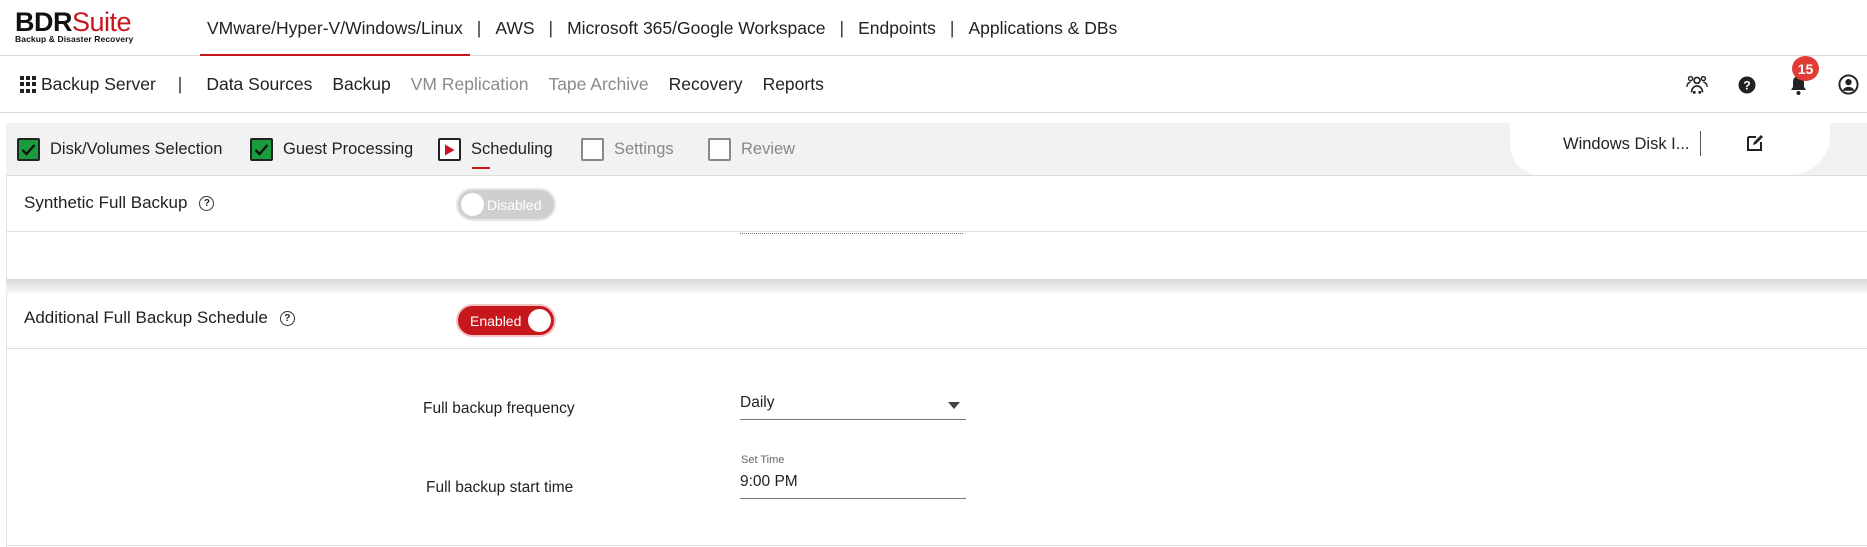 The height and width of the screenshot is (547, 1867). What do you see at coordinates (361, 84) in the screenshot?
I see `nav-backup: Backup` at bounding box center [361, 84].